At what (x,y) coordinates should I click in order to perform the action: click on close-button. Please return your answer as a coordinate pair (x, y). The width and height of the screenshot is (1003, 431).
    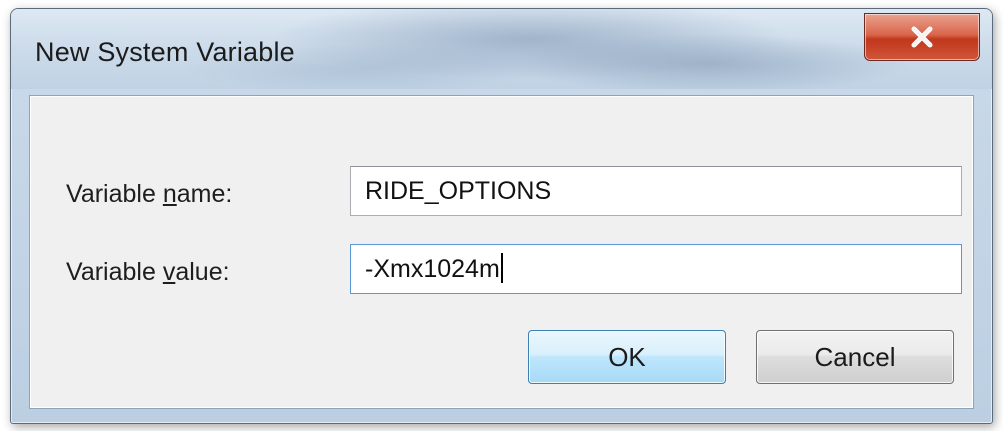
    Looking at the image, I should click on (922, 37).